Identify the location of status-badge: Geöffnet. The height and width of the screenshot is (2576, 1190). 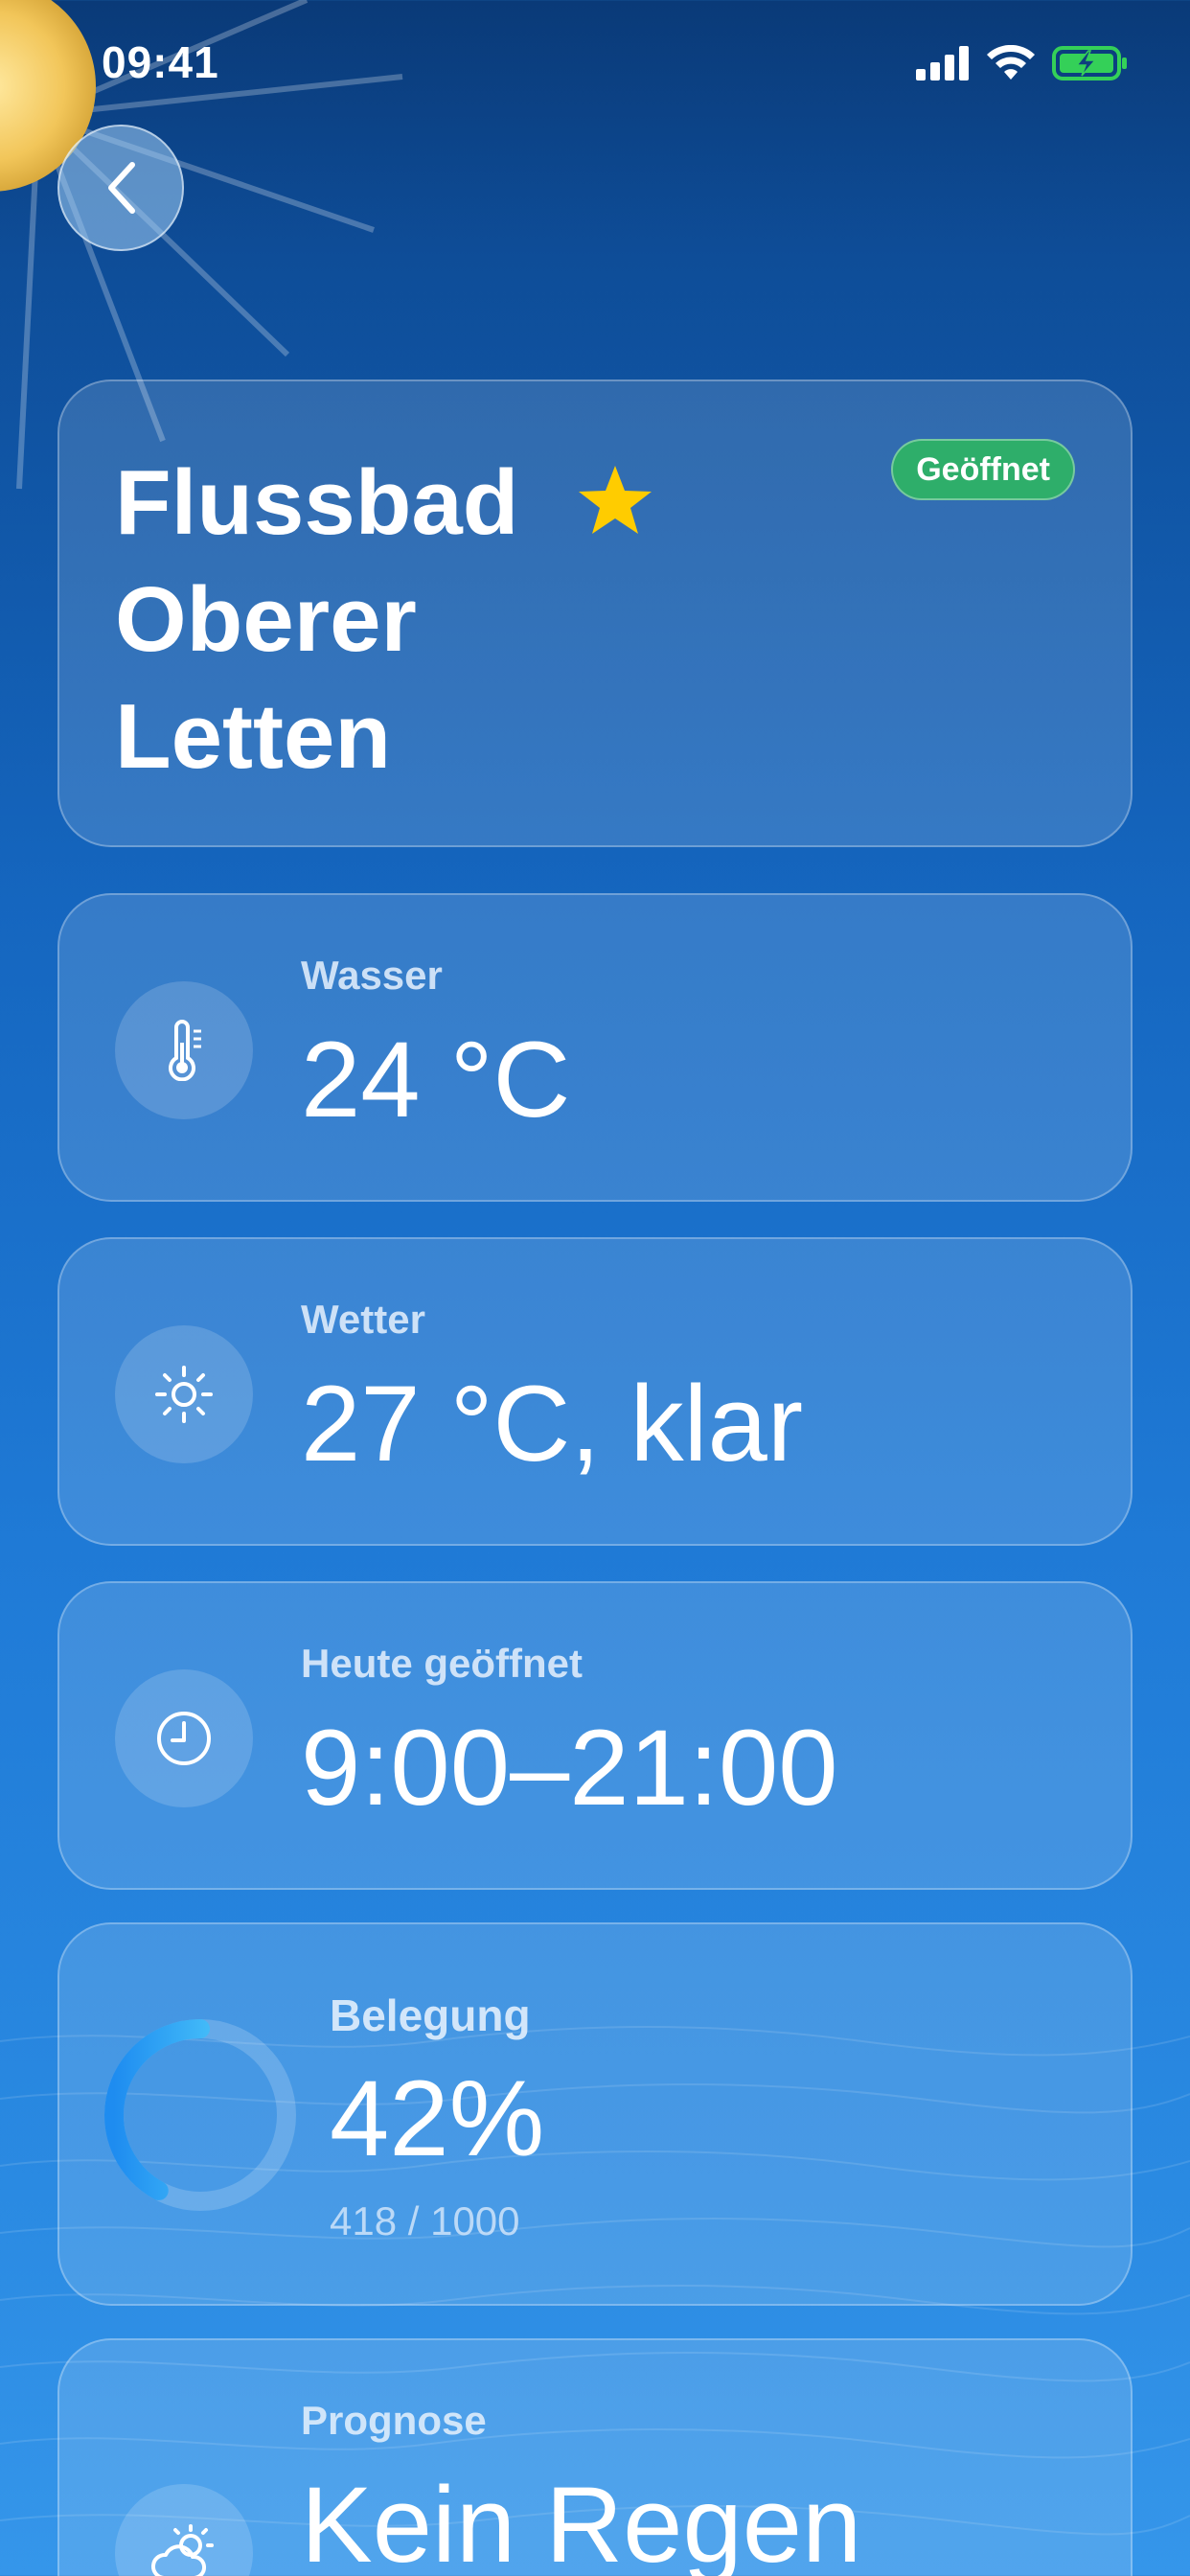
(983, 469).